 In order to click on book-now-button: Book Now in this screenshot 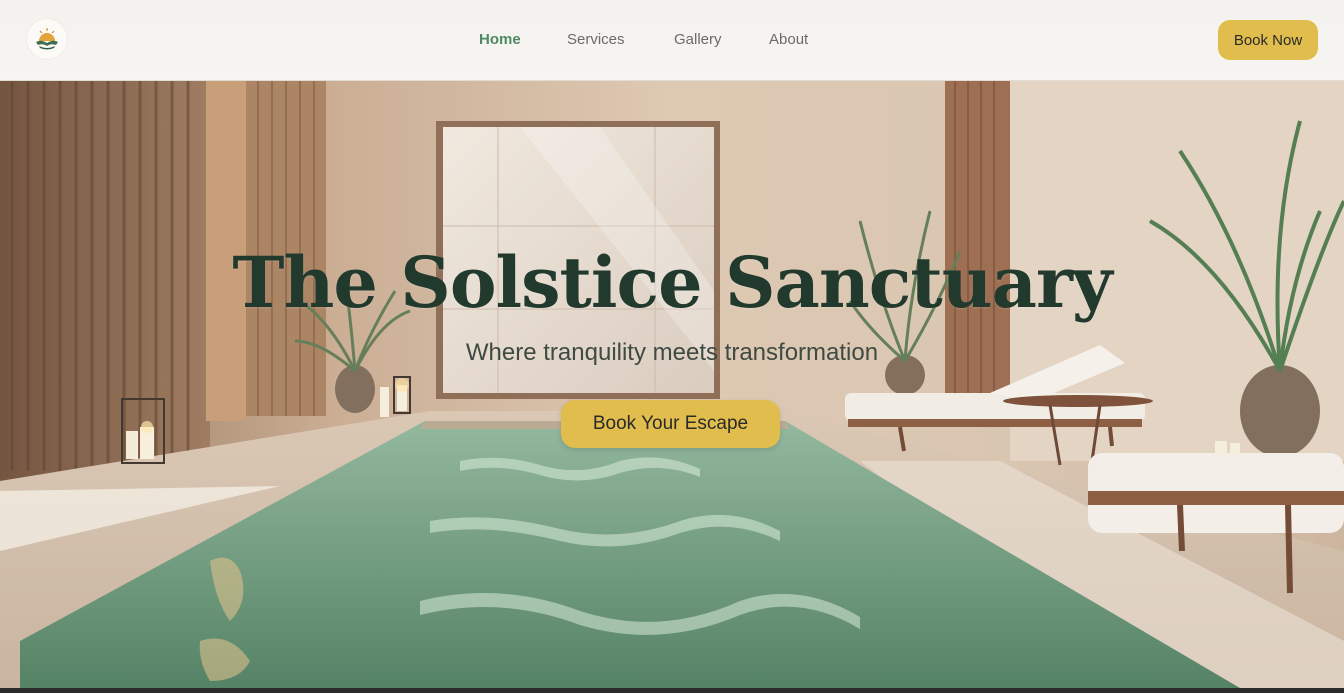, I will do `click(1268, 40)`.